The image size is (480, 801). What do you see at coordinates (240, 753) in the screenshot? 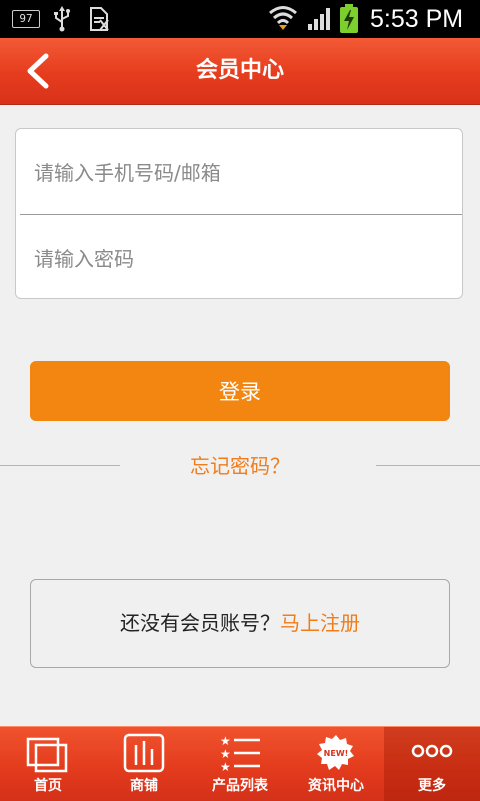
I see `product-list-icon: ★ ★ ★` at bounding box center [240, 753].